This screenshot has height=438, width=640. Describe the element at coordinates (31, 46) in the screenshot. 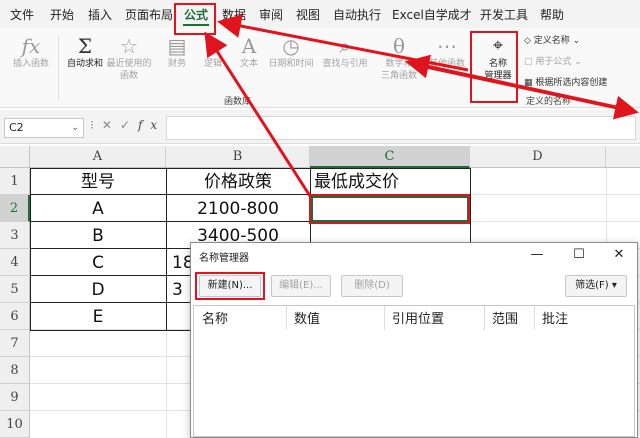

I see `fx-icon: fx` at that location.